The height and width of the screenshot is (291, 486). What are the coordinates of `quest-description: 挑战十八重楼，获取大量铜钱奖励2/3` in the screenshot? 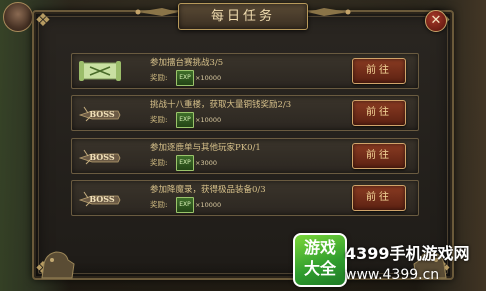 It's located at (221, 105).